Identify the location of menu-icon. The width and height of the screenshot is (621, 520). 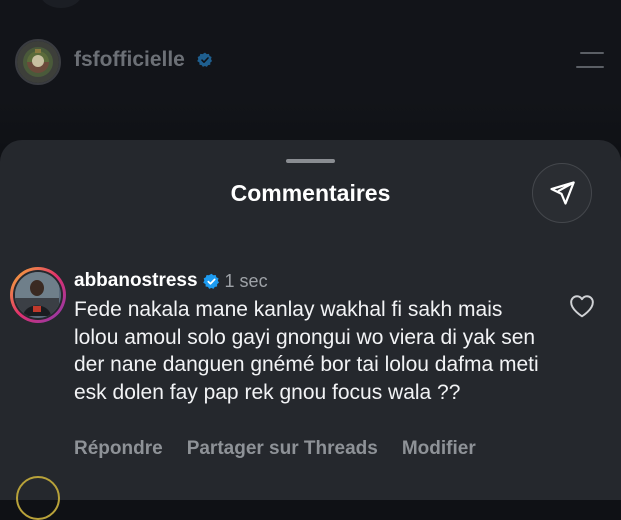
(590, 61).